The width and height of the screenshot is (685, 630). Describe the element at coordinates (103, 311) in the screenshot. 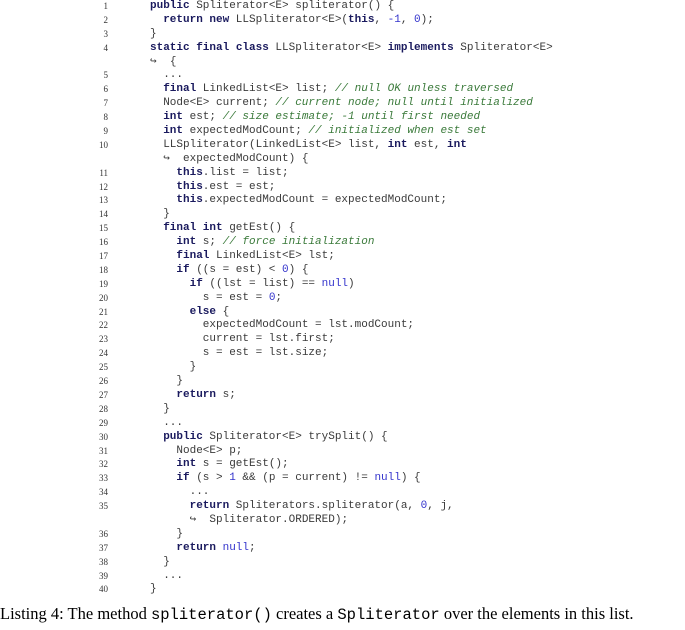

I see `line-number: 21` at that location.